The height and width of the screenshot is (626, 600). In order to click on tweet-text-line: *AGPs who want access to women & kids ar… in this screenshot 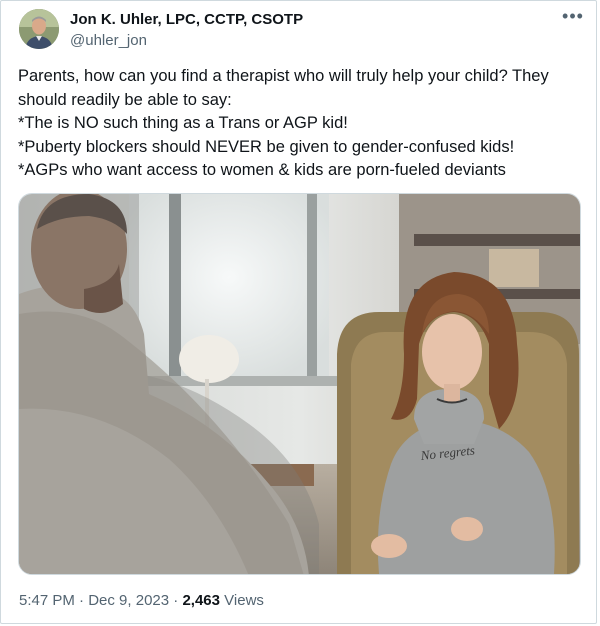, I will do `click(262, 170)`.